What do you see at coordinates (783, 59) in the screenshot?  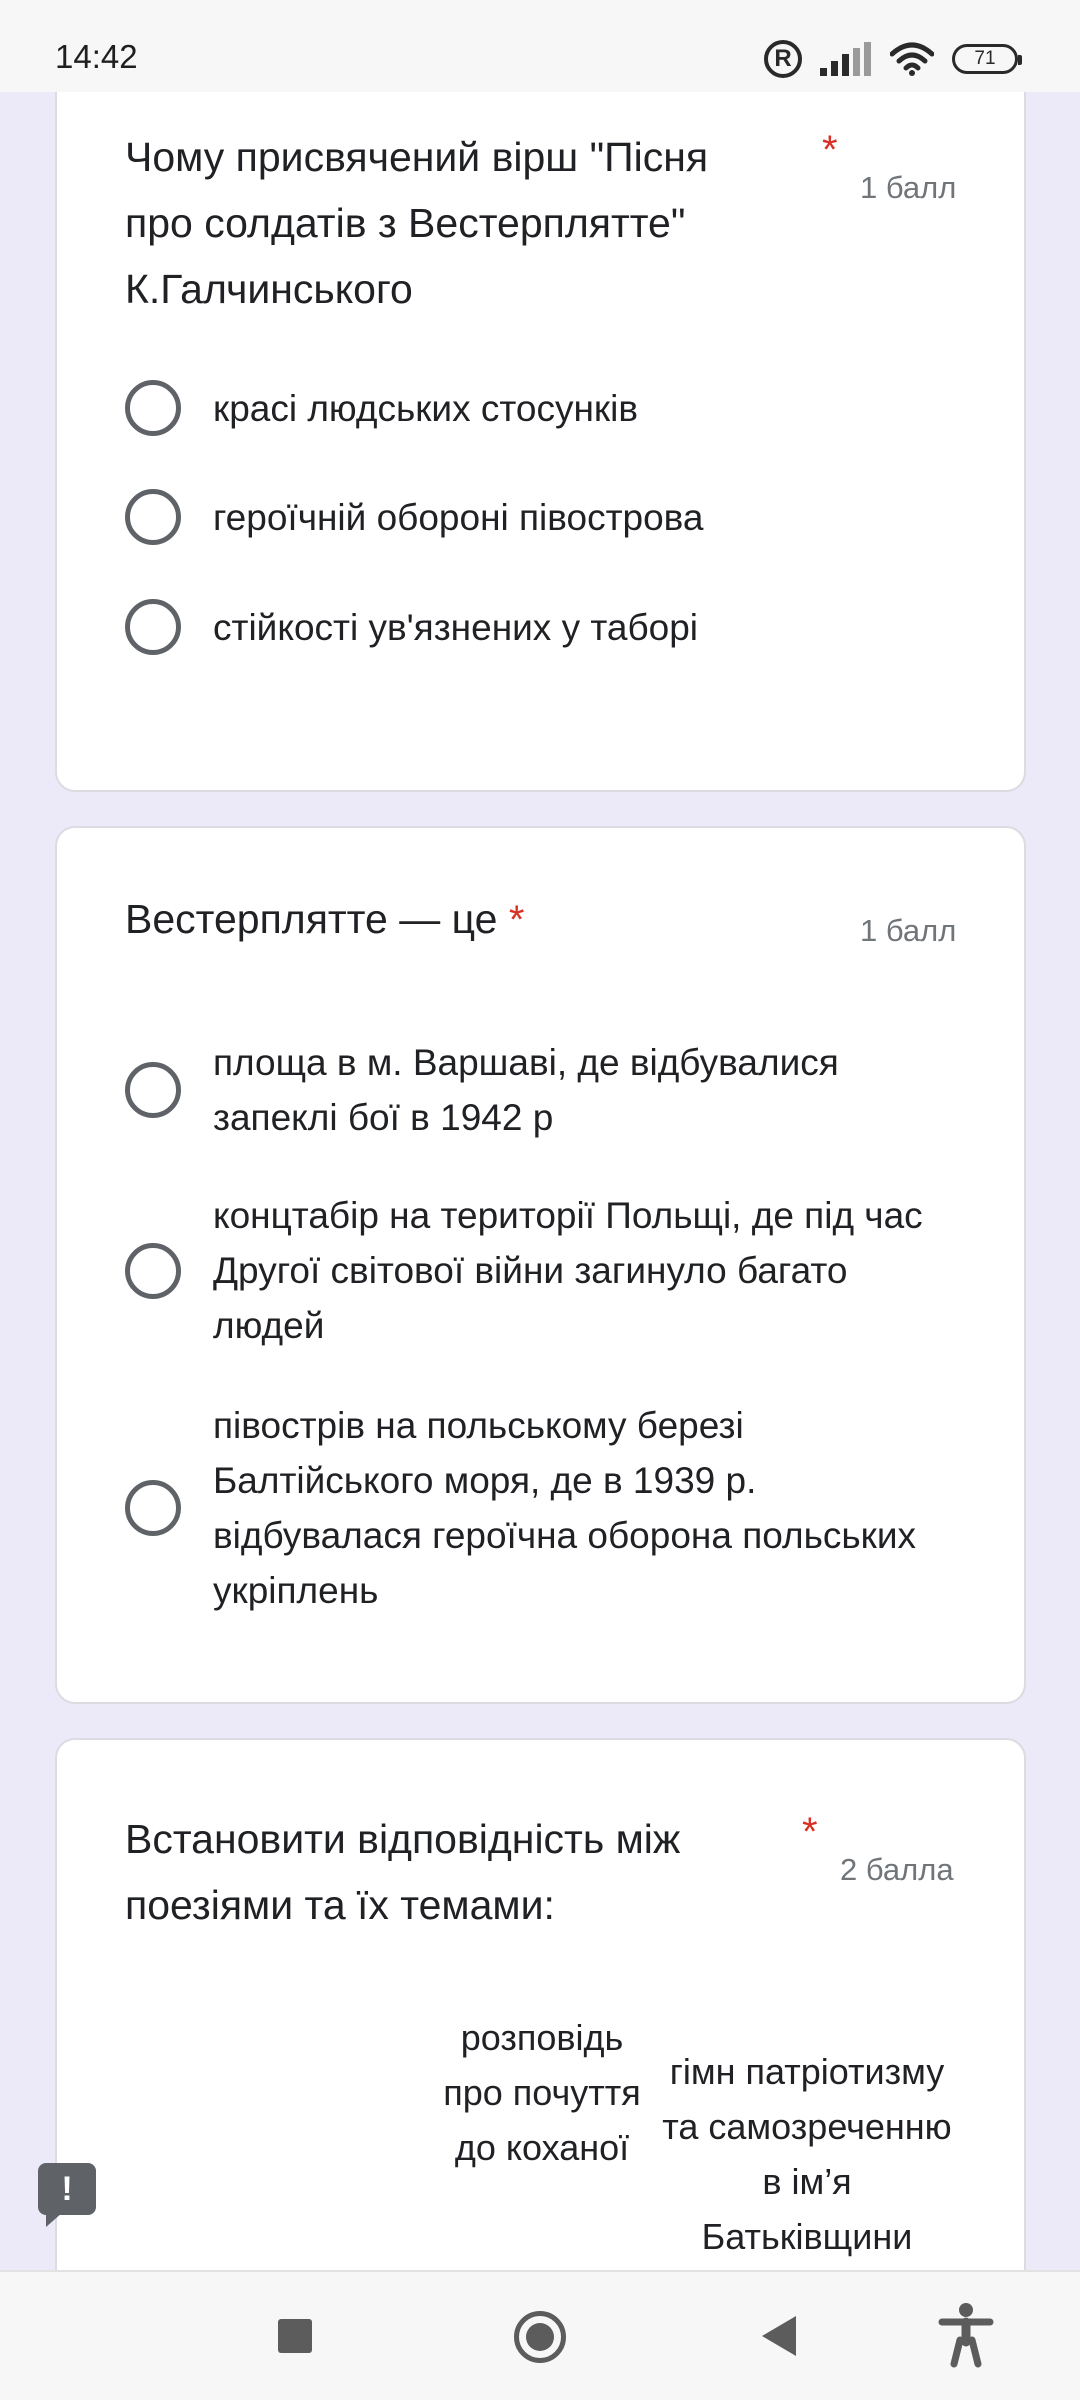 I see `registered-icon: R` at bounding box center [783, 59].